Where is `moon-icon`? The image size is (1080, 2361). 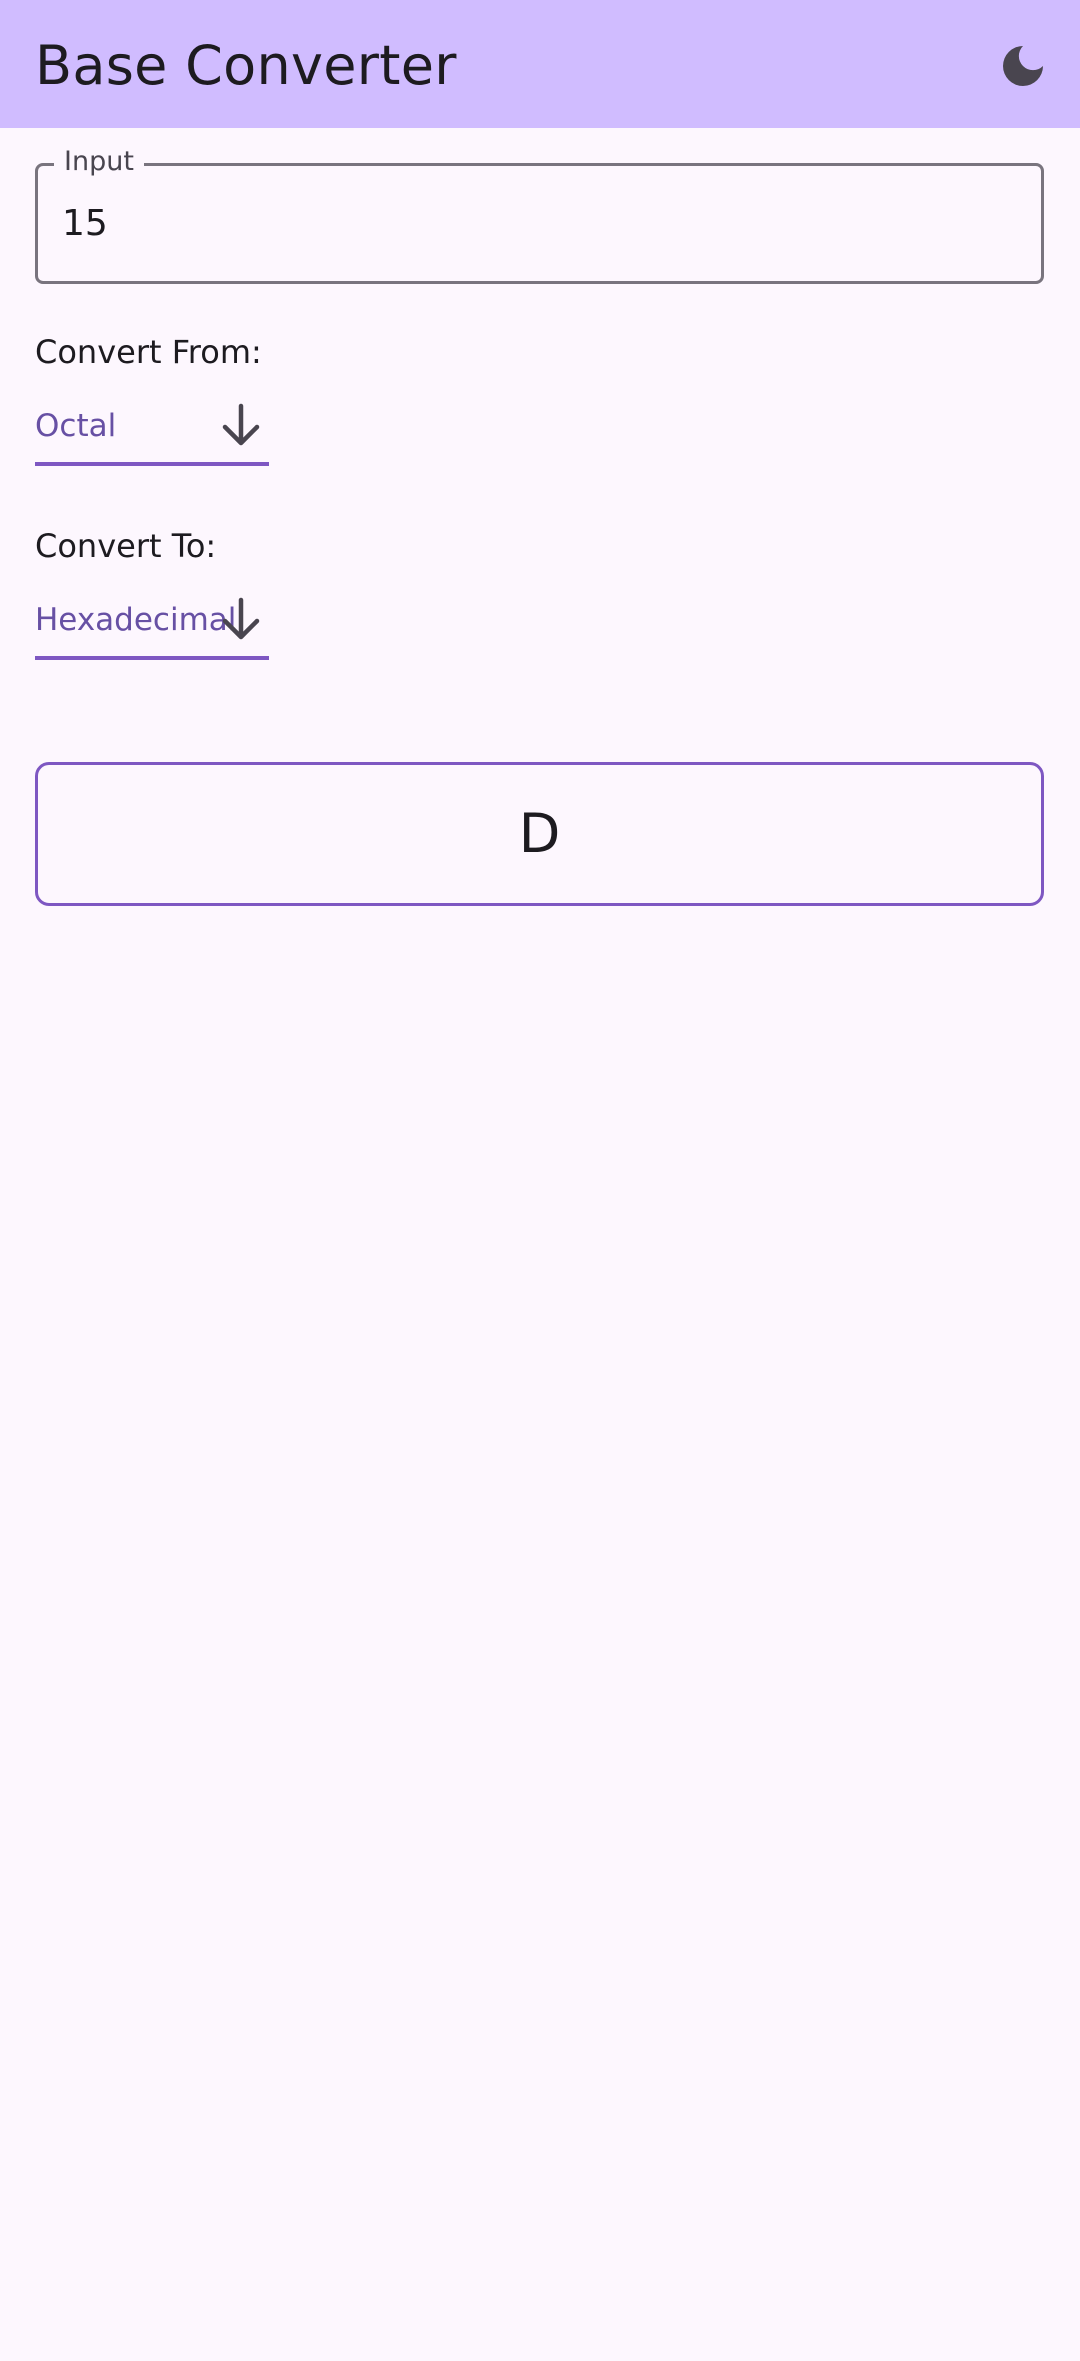
moon-icon is located at coordinates (1023, 66).